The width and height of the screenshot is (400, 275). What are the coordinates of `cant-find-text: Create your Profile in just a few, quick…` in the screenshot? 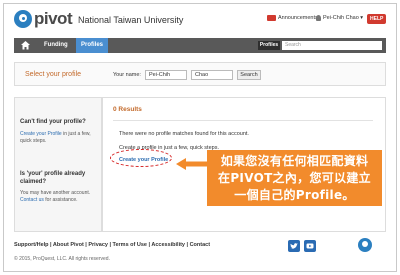 It's located at (60, 138).